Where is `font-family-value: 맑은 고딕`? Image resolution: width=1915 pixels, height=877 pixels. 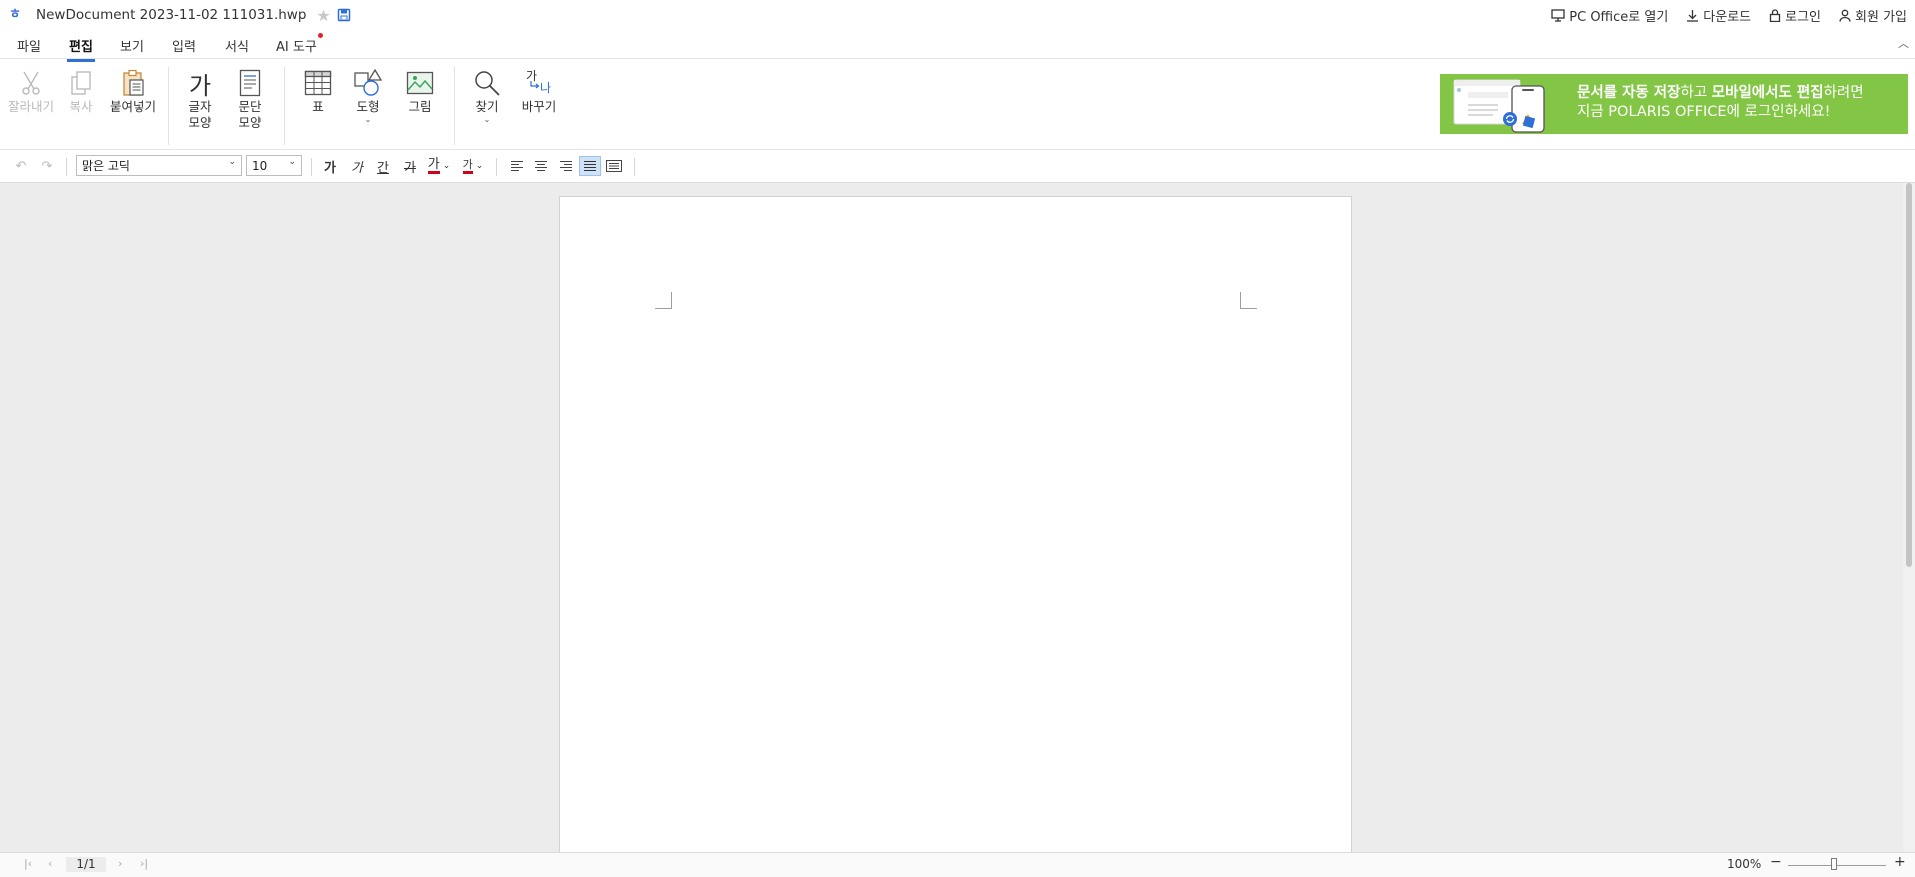 font-family-value: 맑은 고딕 is located at coordinates (106, 166).